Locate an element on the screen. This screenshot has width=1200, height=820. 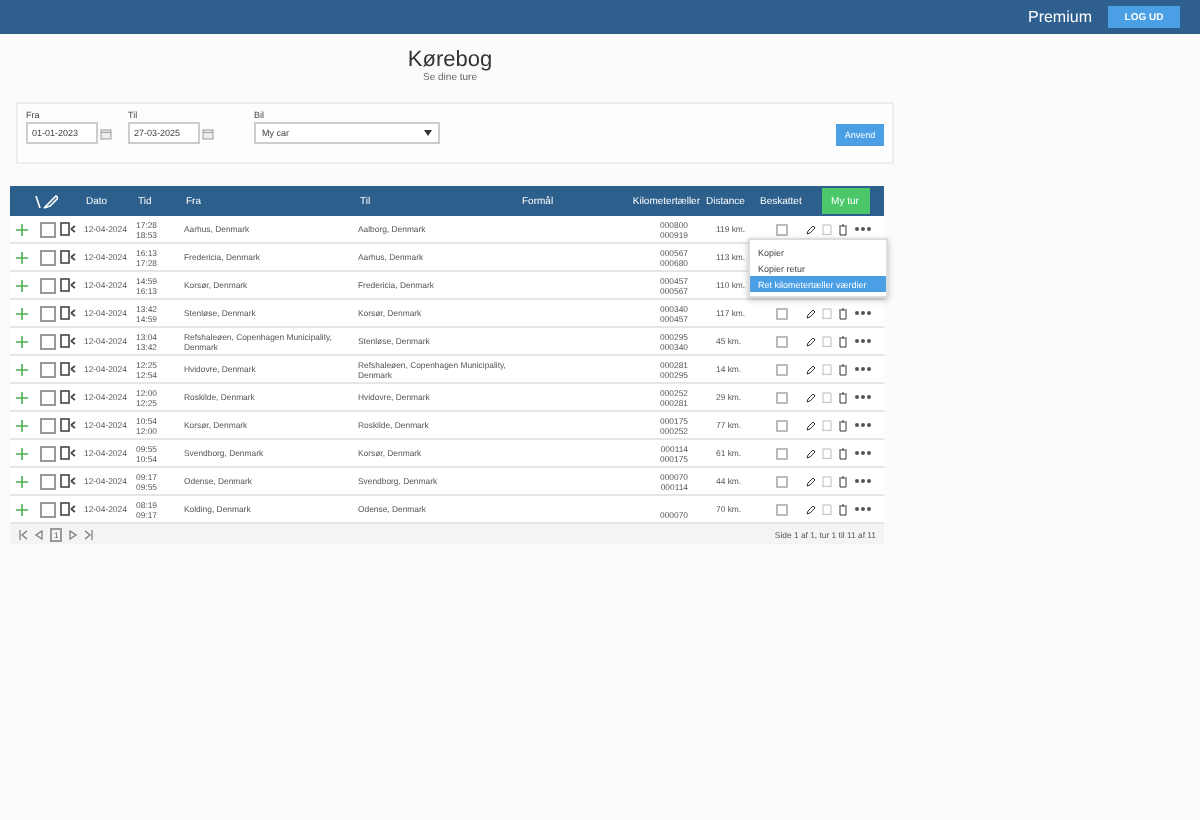
edit-all-icon is located at coordinates (46, 201).